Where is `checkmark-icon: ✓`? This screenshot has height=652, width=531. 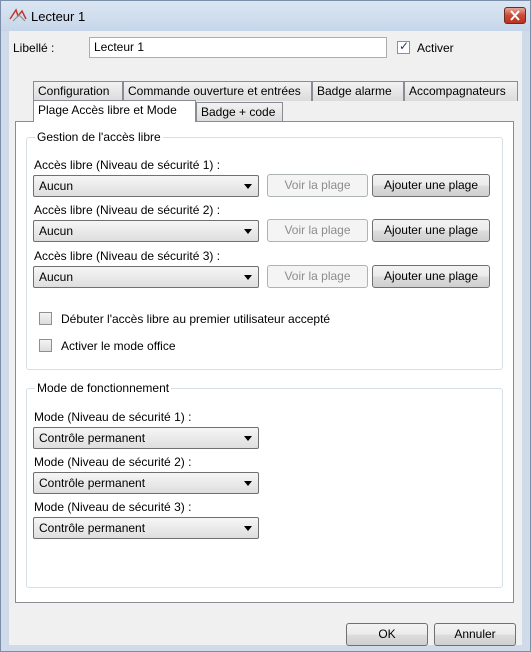 checkmark-icon: ✓ is located at coordinates (404, 46).